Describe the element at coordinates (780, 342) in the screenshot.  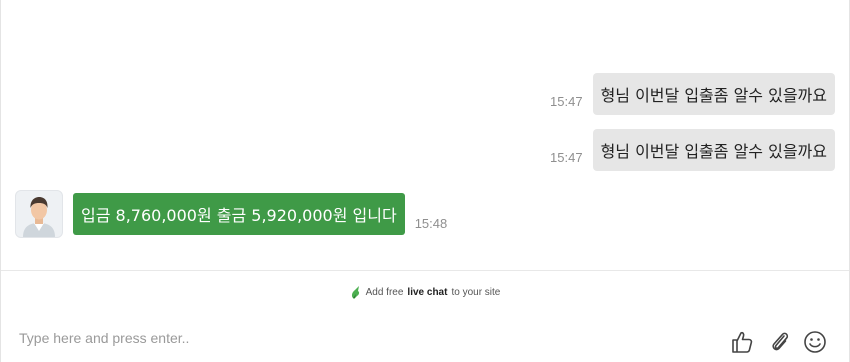
I see `paperclip-icon` at that location.